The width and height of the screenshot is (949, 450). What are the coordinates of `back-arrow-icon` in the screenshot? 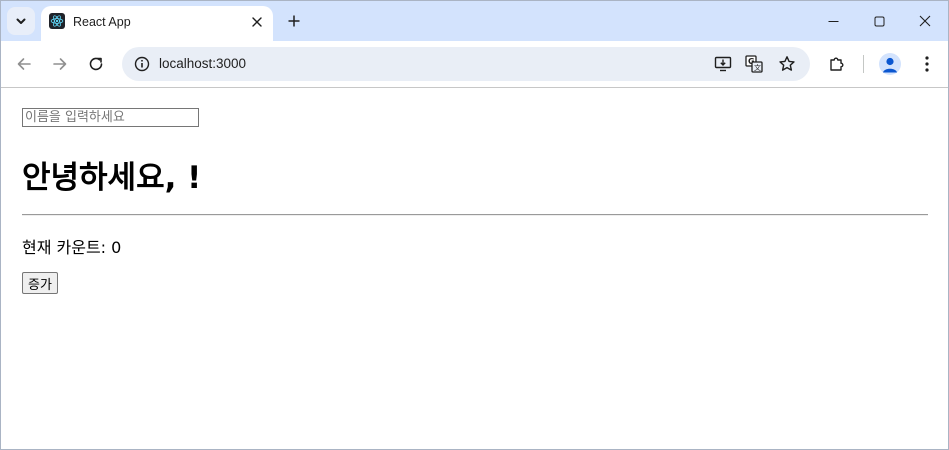 It's located at (24, 64).